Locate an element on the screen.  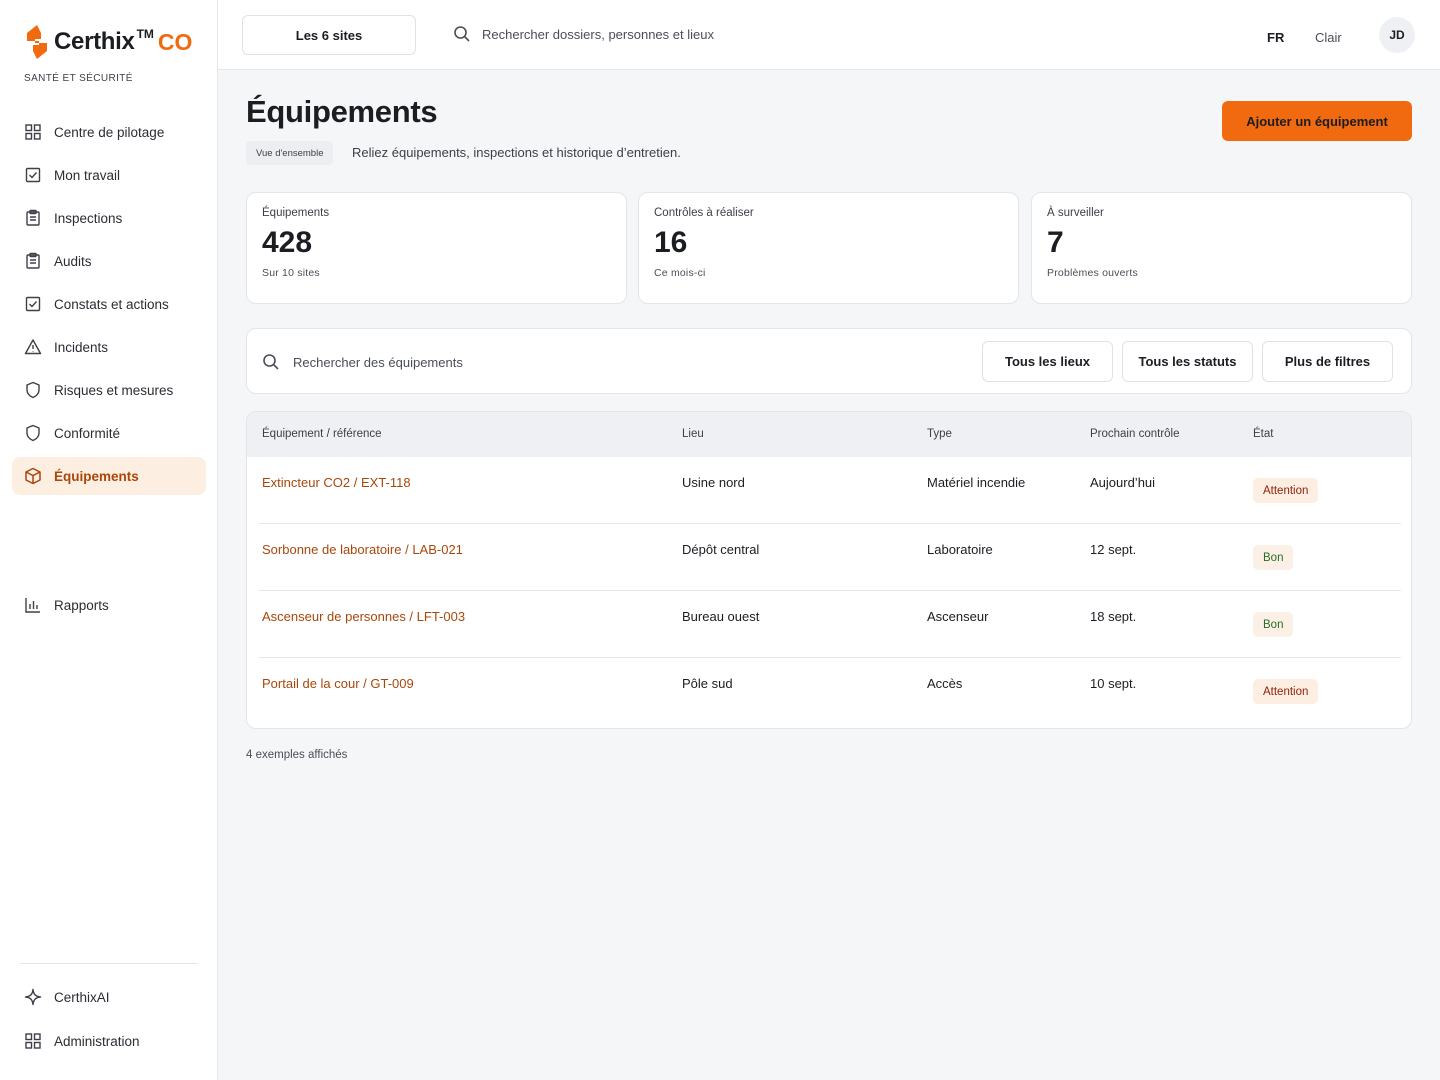
global-search is located at coordinates (637, 34).